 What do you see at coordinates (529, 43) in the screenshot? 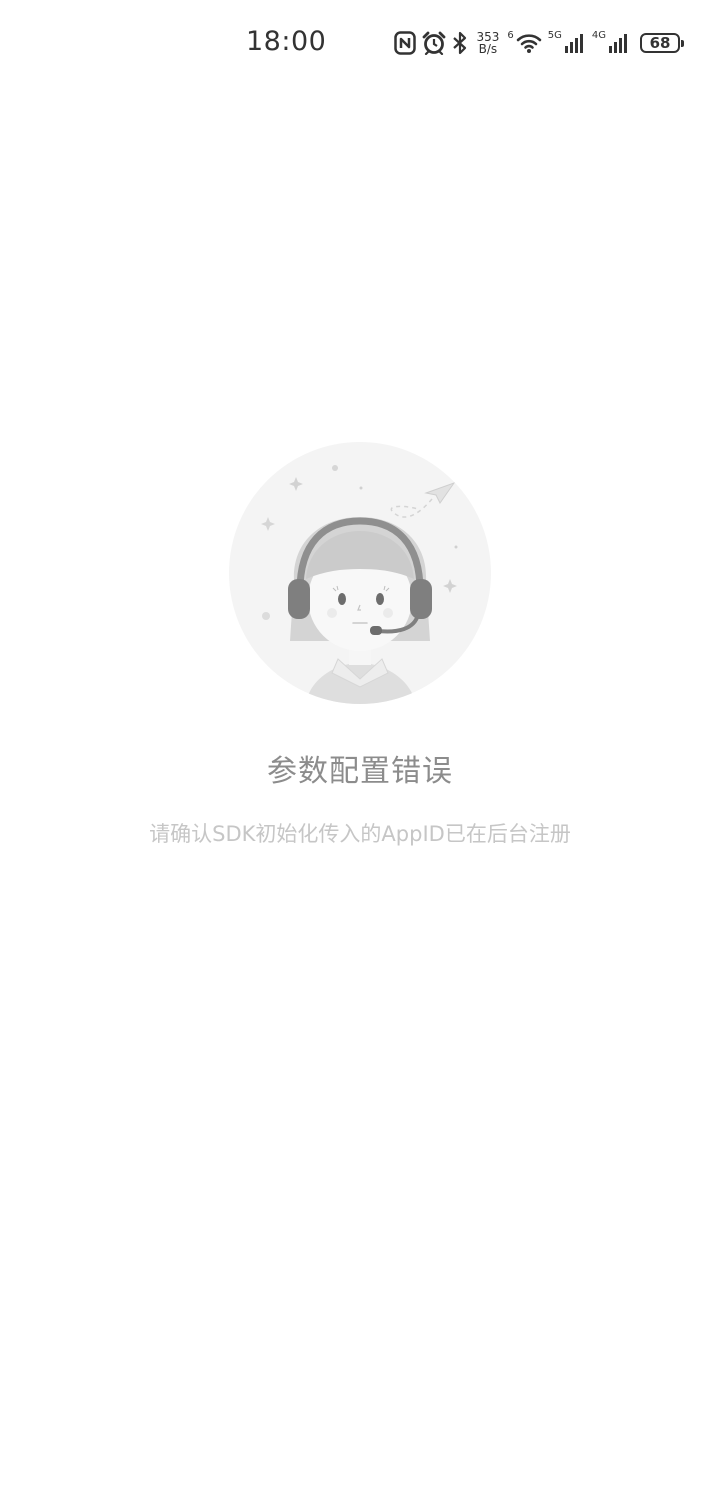
I see `wifi-icon` at bounding box center [529, 43].